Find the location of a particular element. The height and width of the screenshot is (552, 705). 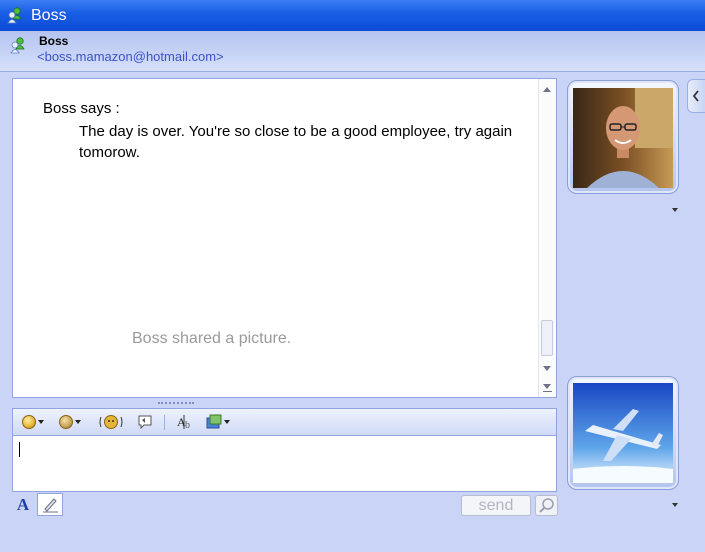

compose-toolbar: A b is located at coordinates (284, 422).